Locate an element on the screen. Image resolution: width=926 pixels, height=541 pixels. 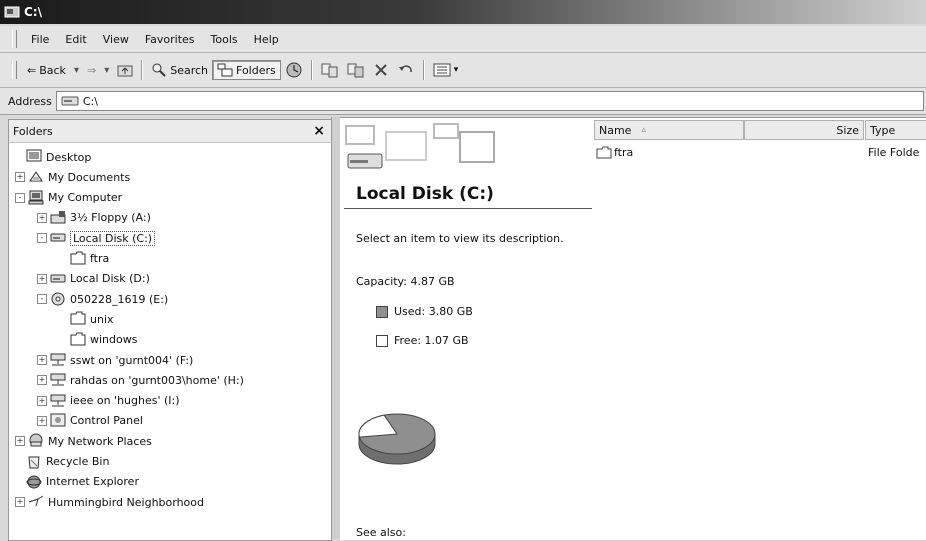
tree-item: Desktop is located at coordinates (53, 157).